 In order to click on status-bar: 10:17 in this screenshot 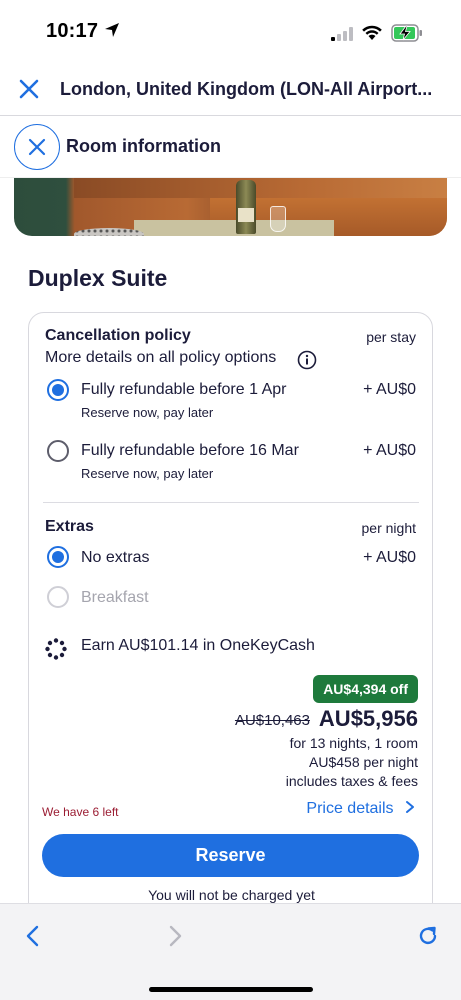, I will do `click(230, 32)`.